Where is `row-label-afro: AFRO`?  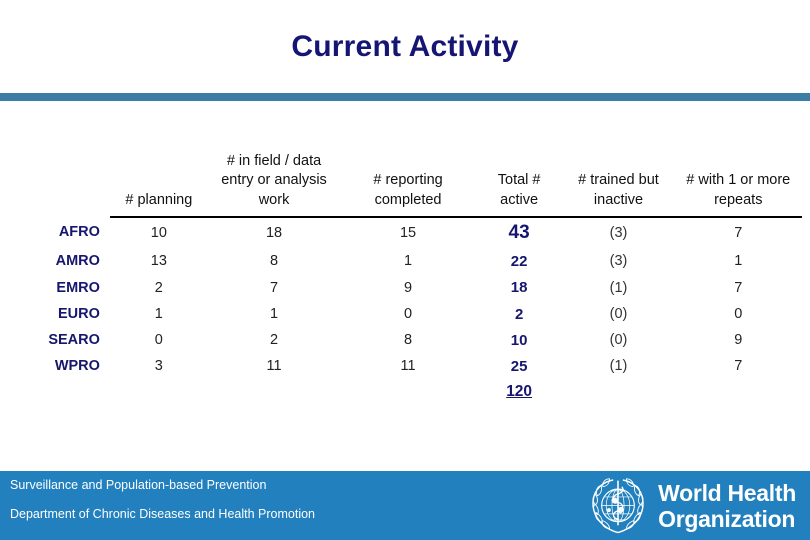
row-label-afro: AFRO is located at coordinates (79, 232).